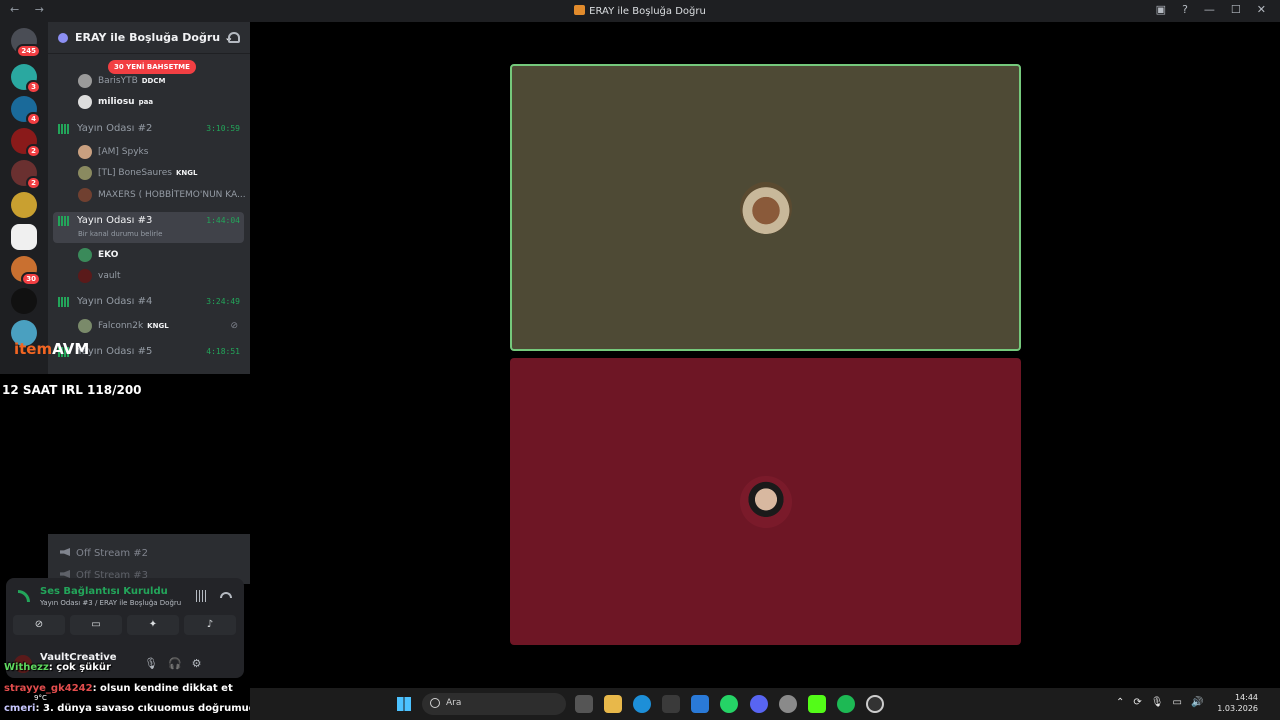 The height and width of the screenshot is (720, 1280). What do you see at coordinates (28, 51) in the screenshot?
I see `badge: 245` at bounding box center [28, 51].